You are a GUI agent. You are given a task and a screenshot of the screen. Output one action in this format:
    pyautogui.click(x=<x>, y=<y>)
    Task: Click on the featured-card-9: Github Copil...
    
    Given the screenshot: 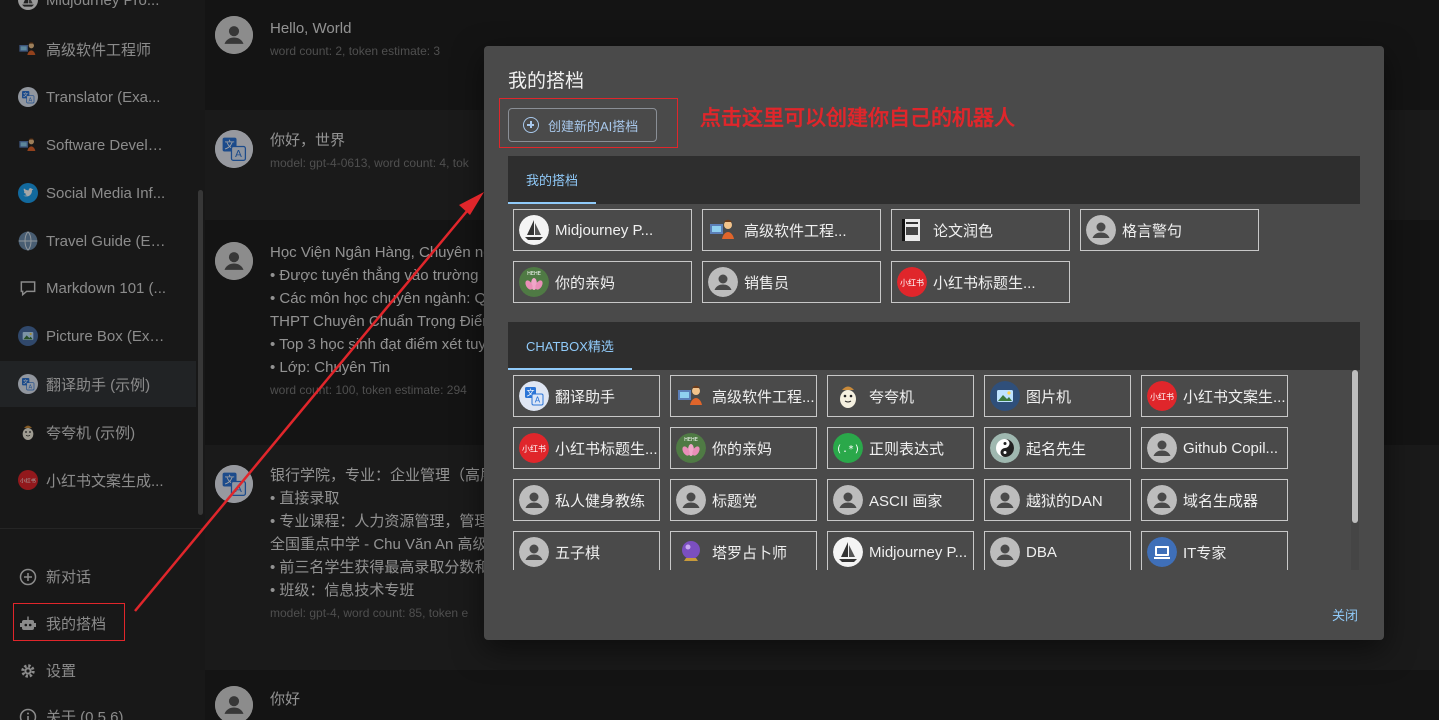 What is the action you would take?
    pyautogui.click(x=1214, y=448)
    